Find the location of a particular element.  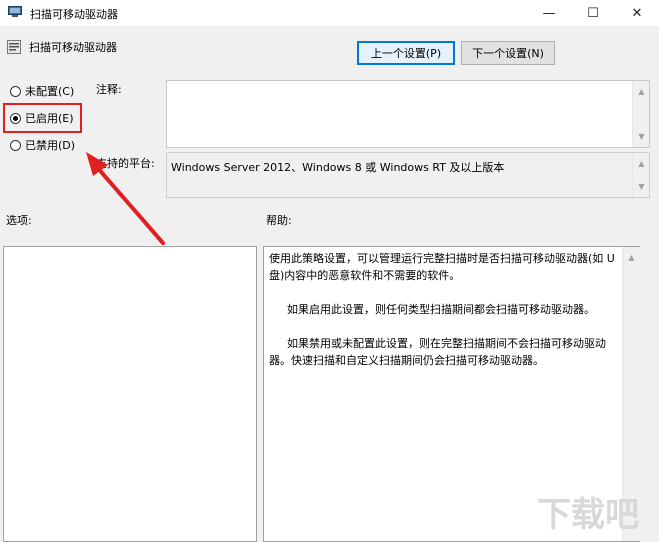

minimize-icon: — is located at coordinates (549, 13).